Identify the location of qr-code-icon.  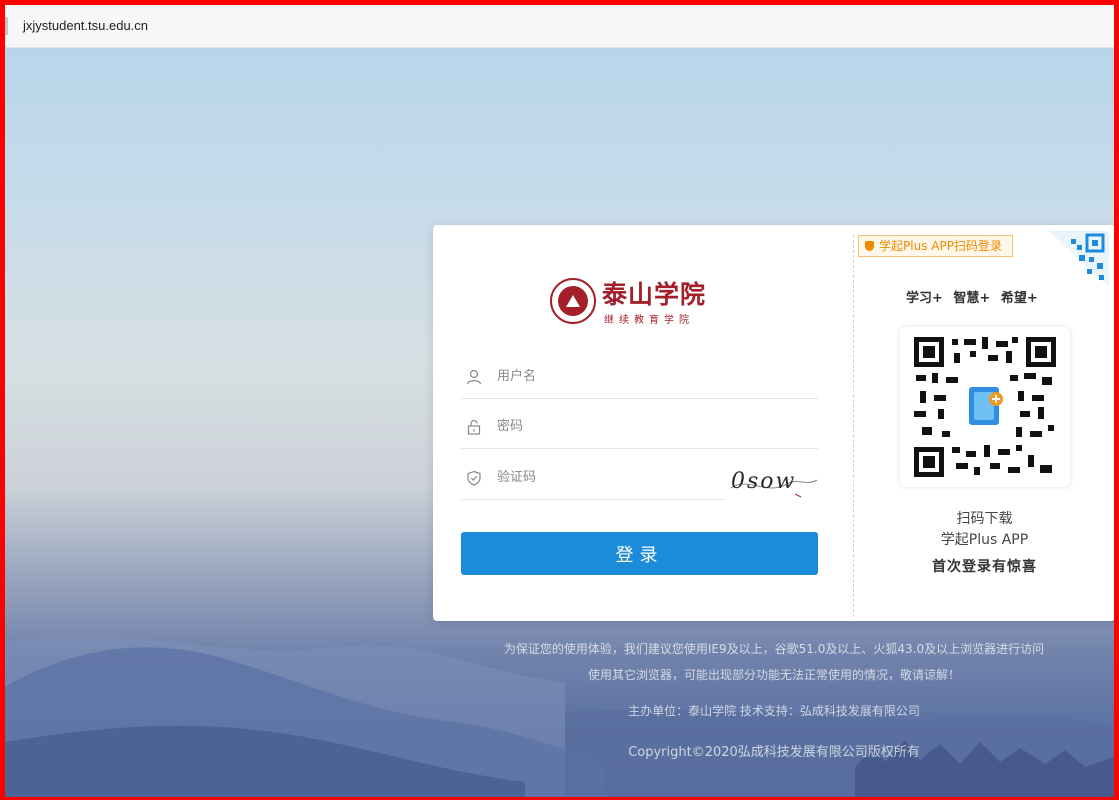
(1079, 259).